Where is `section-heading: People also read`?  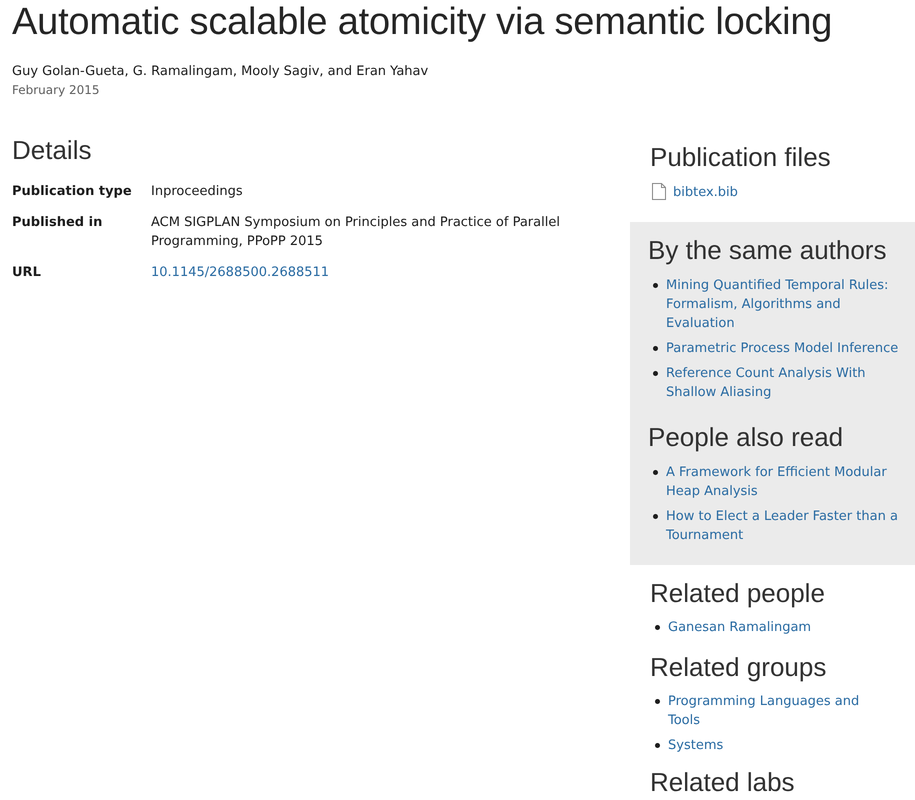 section-heading: People also read is located at coordinates (746, 437).